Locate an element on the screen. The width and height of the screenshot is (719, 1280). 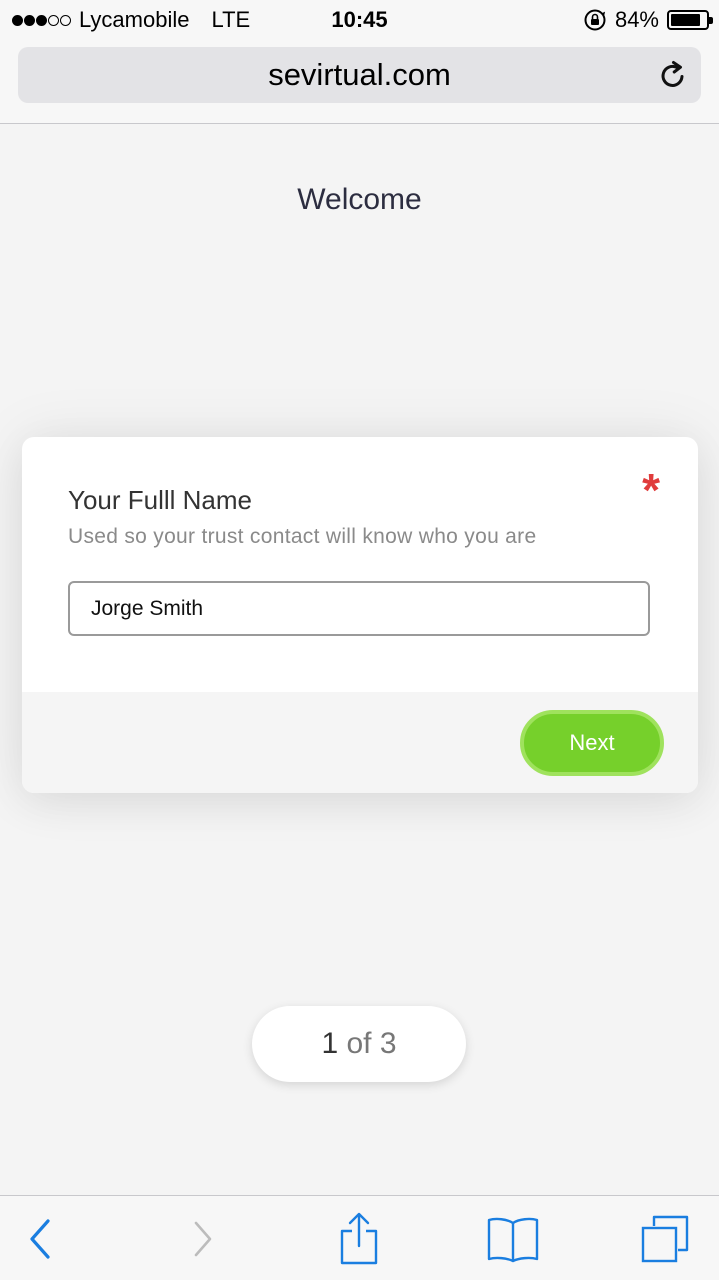
bookmarks-button is located at coordinates (513, 1239).